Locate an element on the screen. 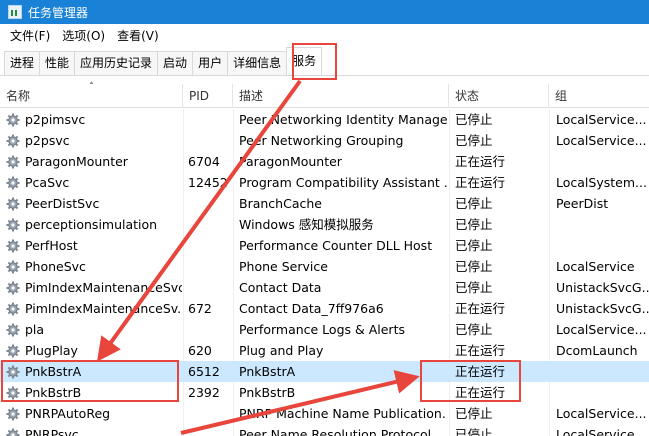  menu-options: 选项(O) is located at coordinates (83, 36).